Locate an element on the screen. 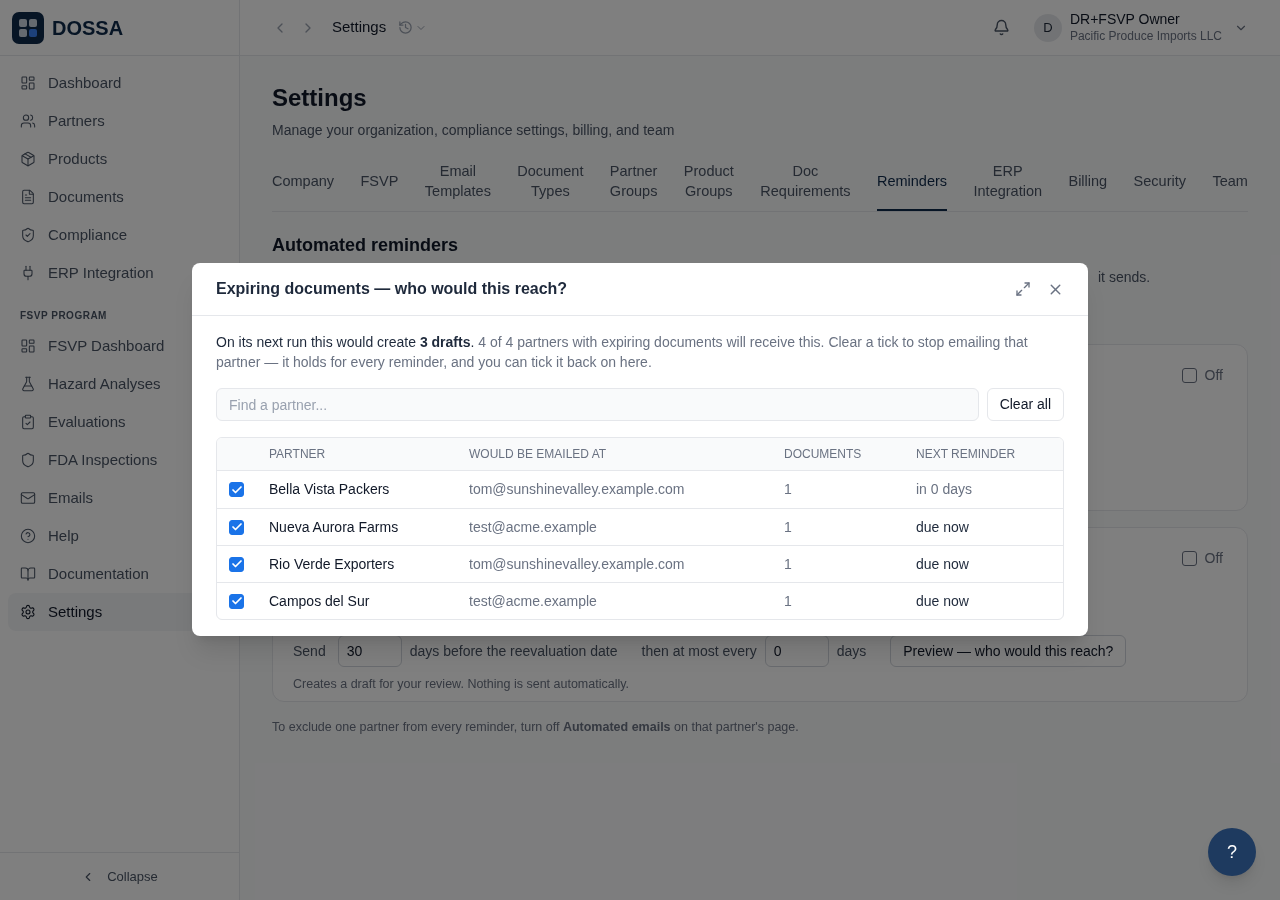 This screenshot has width=1280, height=900. sidebar-item: Emails is located at coordinates (119, 498).